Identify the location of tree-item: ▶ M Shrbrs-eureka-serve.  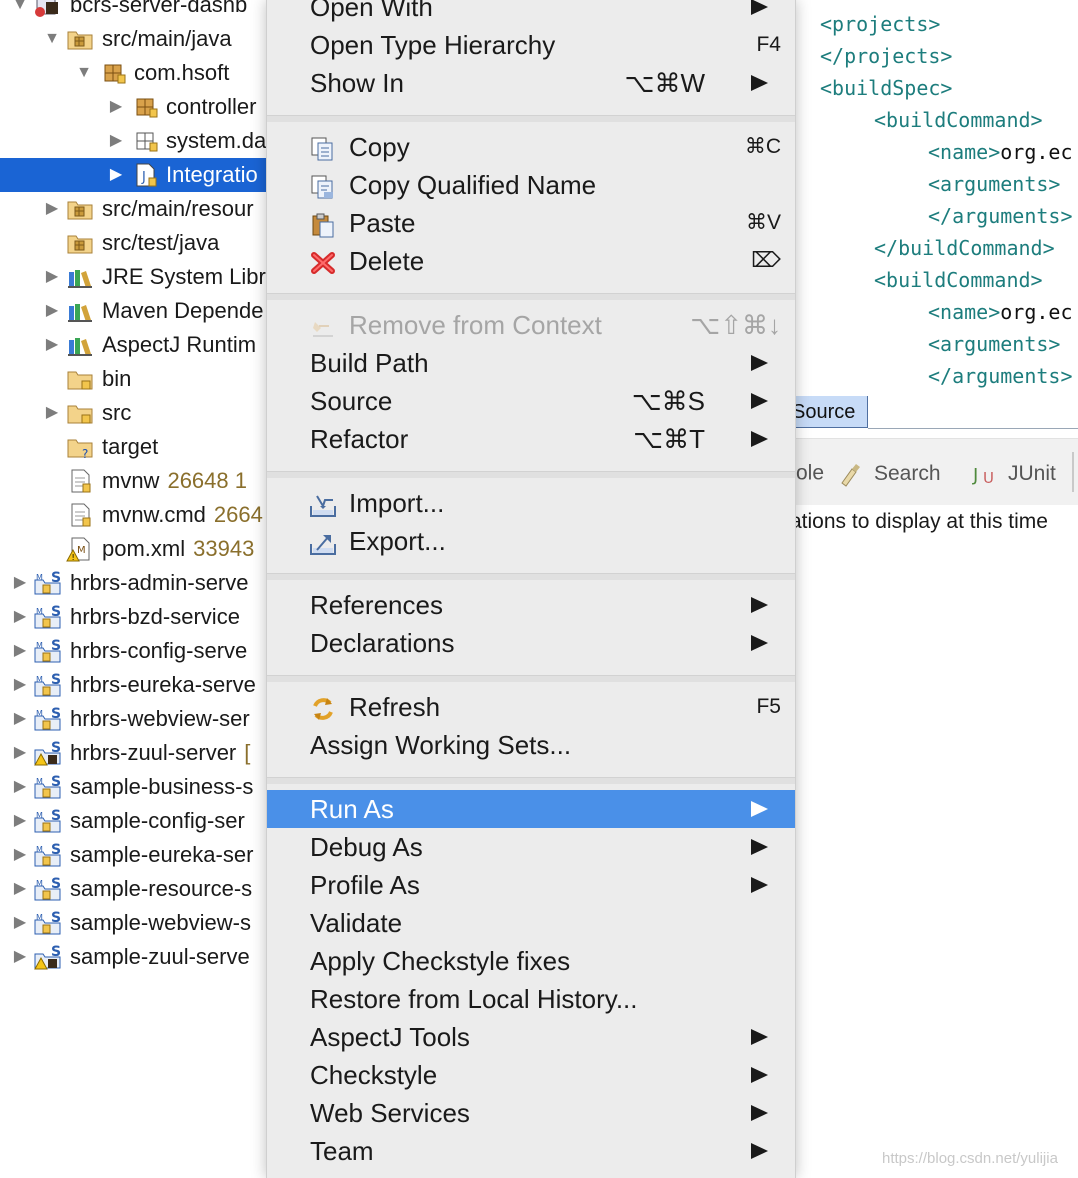
(150, 685).